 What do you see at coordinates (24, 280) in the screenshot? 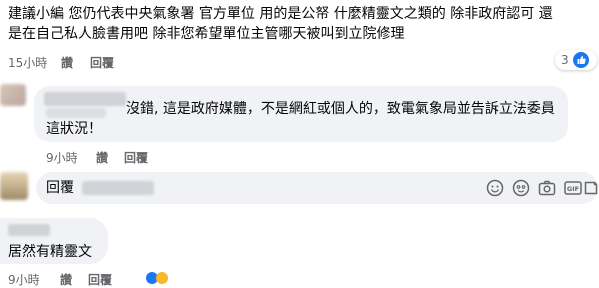
I see `comment-3-time: 9小時` at bounding box center [24, 280].